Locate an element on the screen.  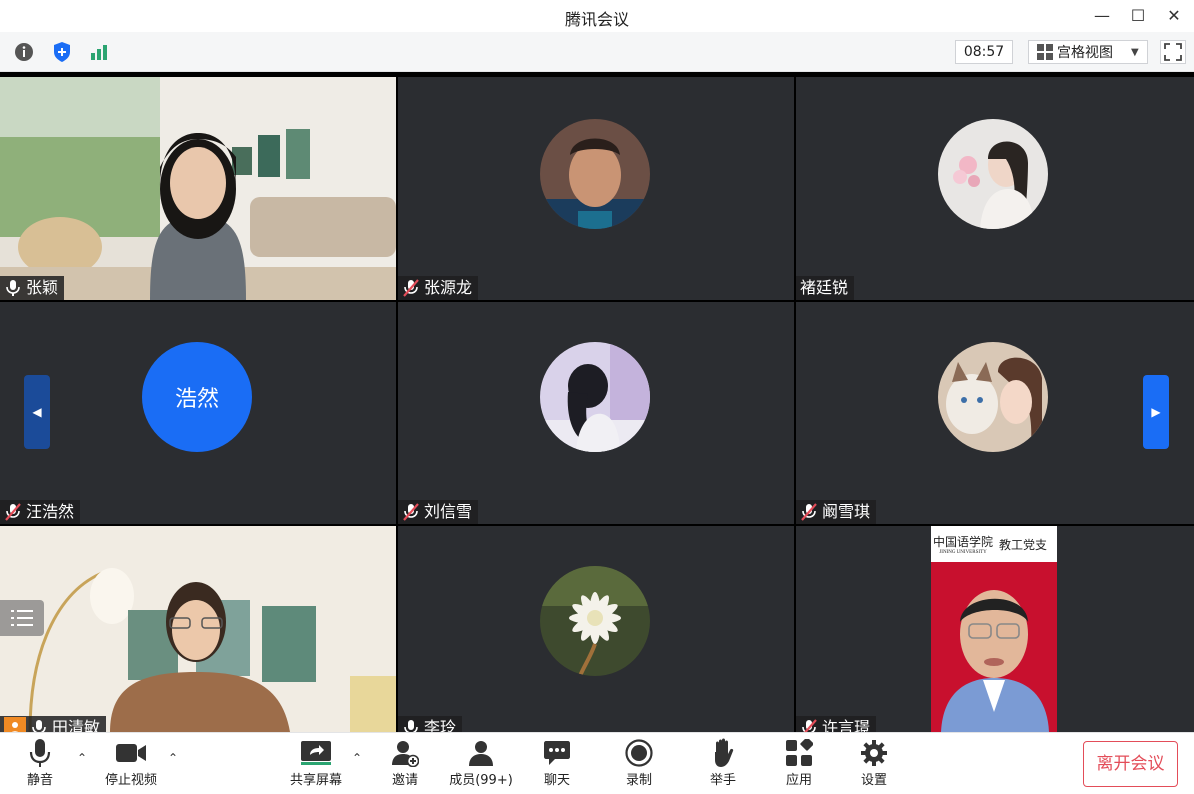
grid-view-icon is located at coordinates (1045, 52).